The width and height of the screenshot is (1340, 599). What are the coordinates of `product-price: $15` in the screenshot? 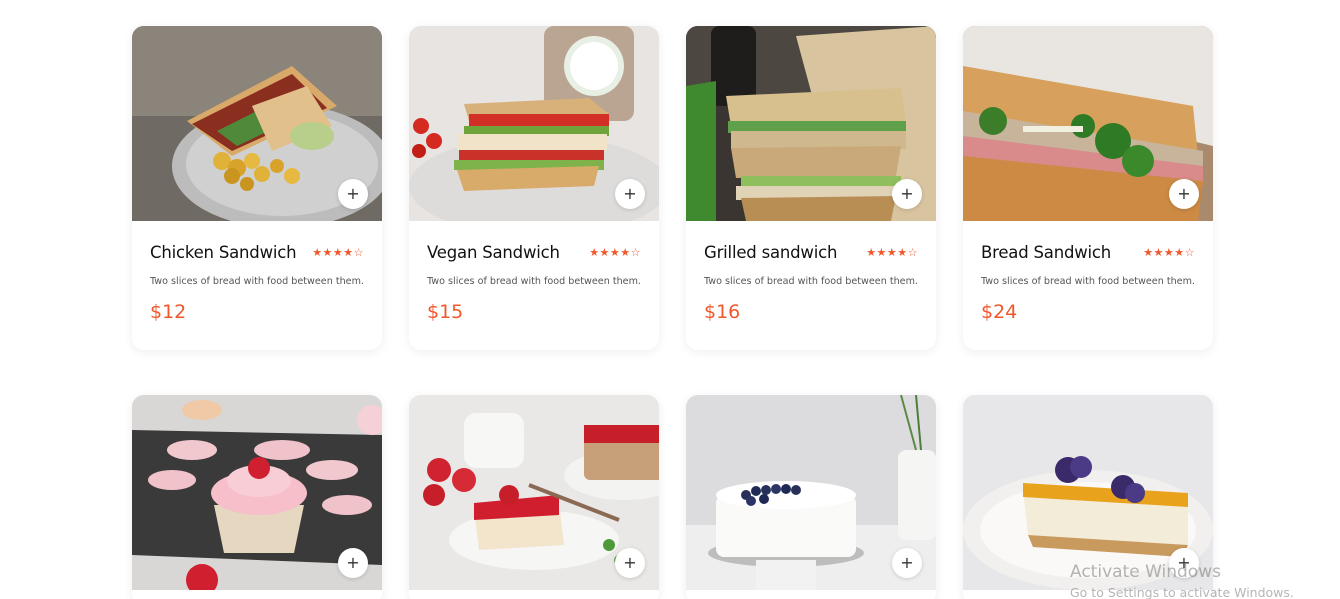 It's located at (445, 312).